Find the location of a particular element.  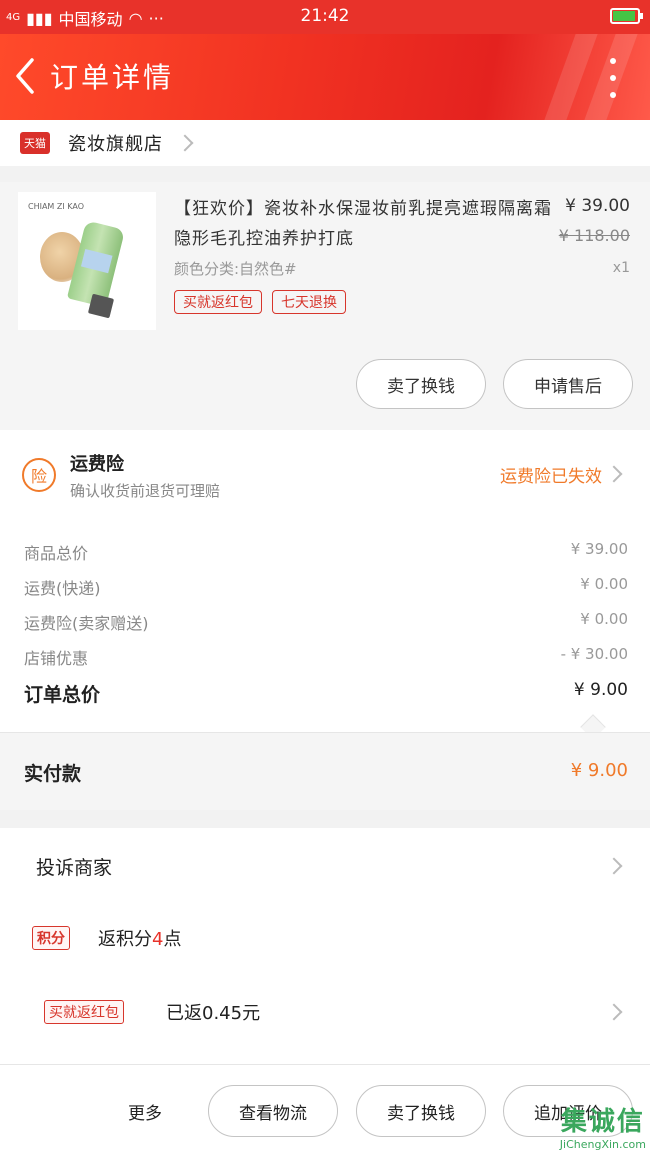

summary-row: 店铺优惠 - ¥ 30.00 is located at coordinates (326, 657).